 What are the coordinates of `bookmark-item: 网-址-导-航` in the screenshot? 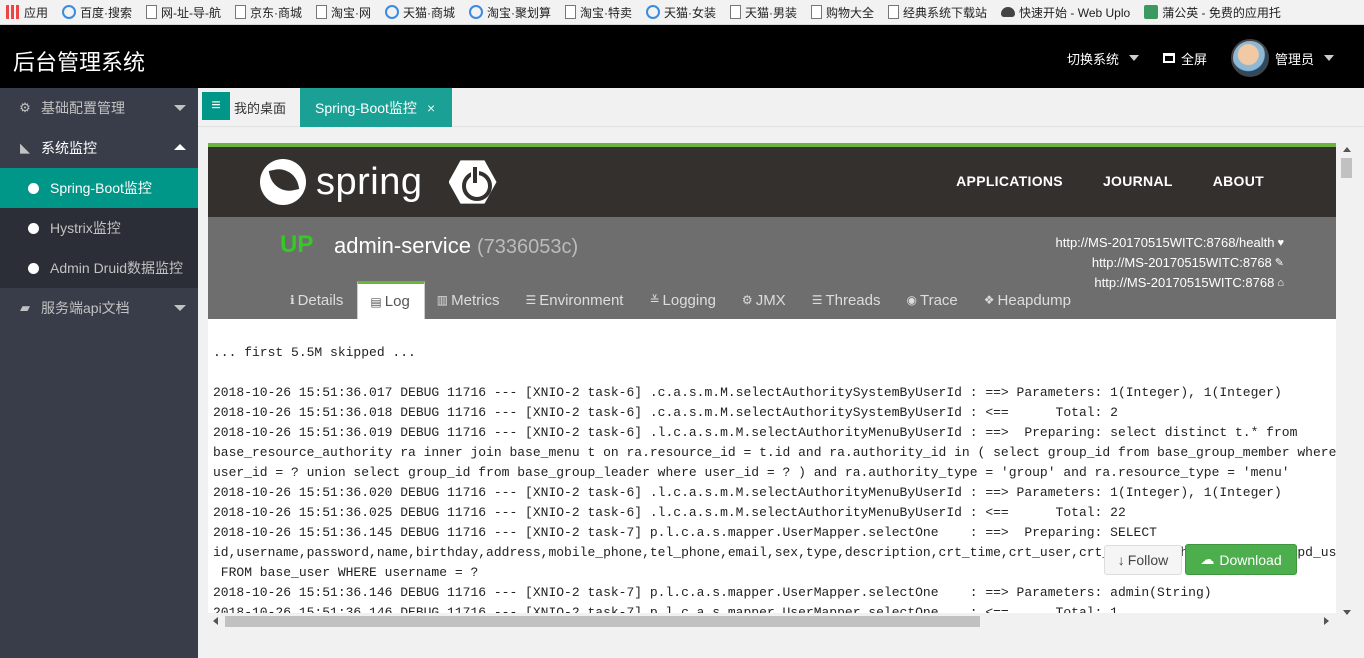 It's located at (183, 12).